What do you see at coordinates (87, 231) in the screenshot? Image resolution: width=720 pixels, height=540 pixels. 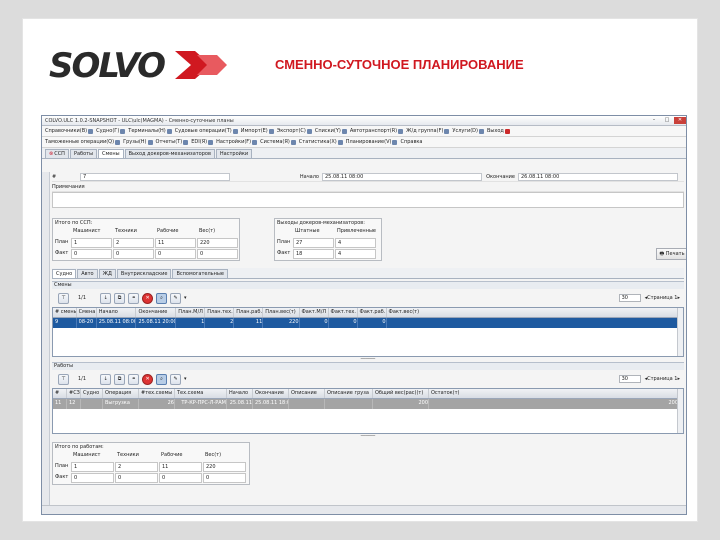 I see `column-header: Машинист` at bounding box center [87, 231].